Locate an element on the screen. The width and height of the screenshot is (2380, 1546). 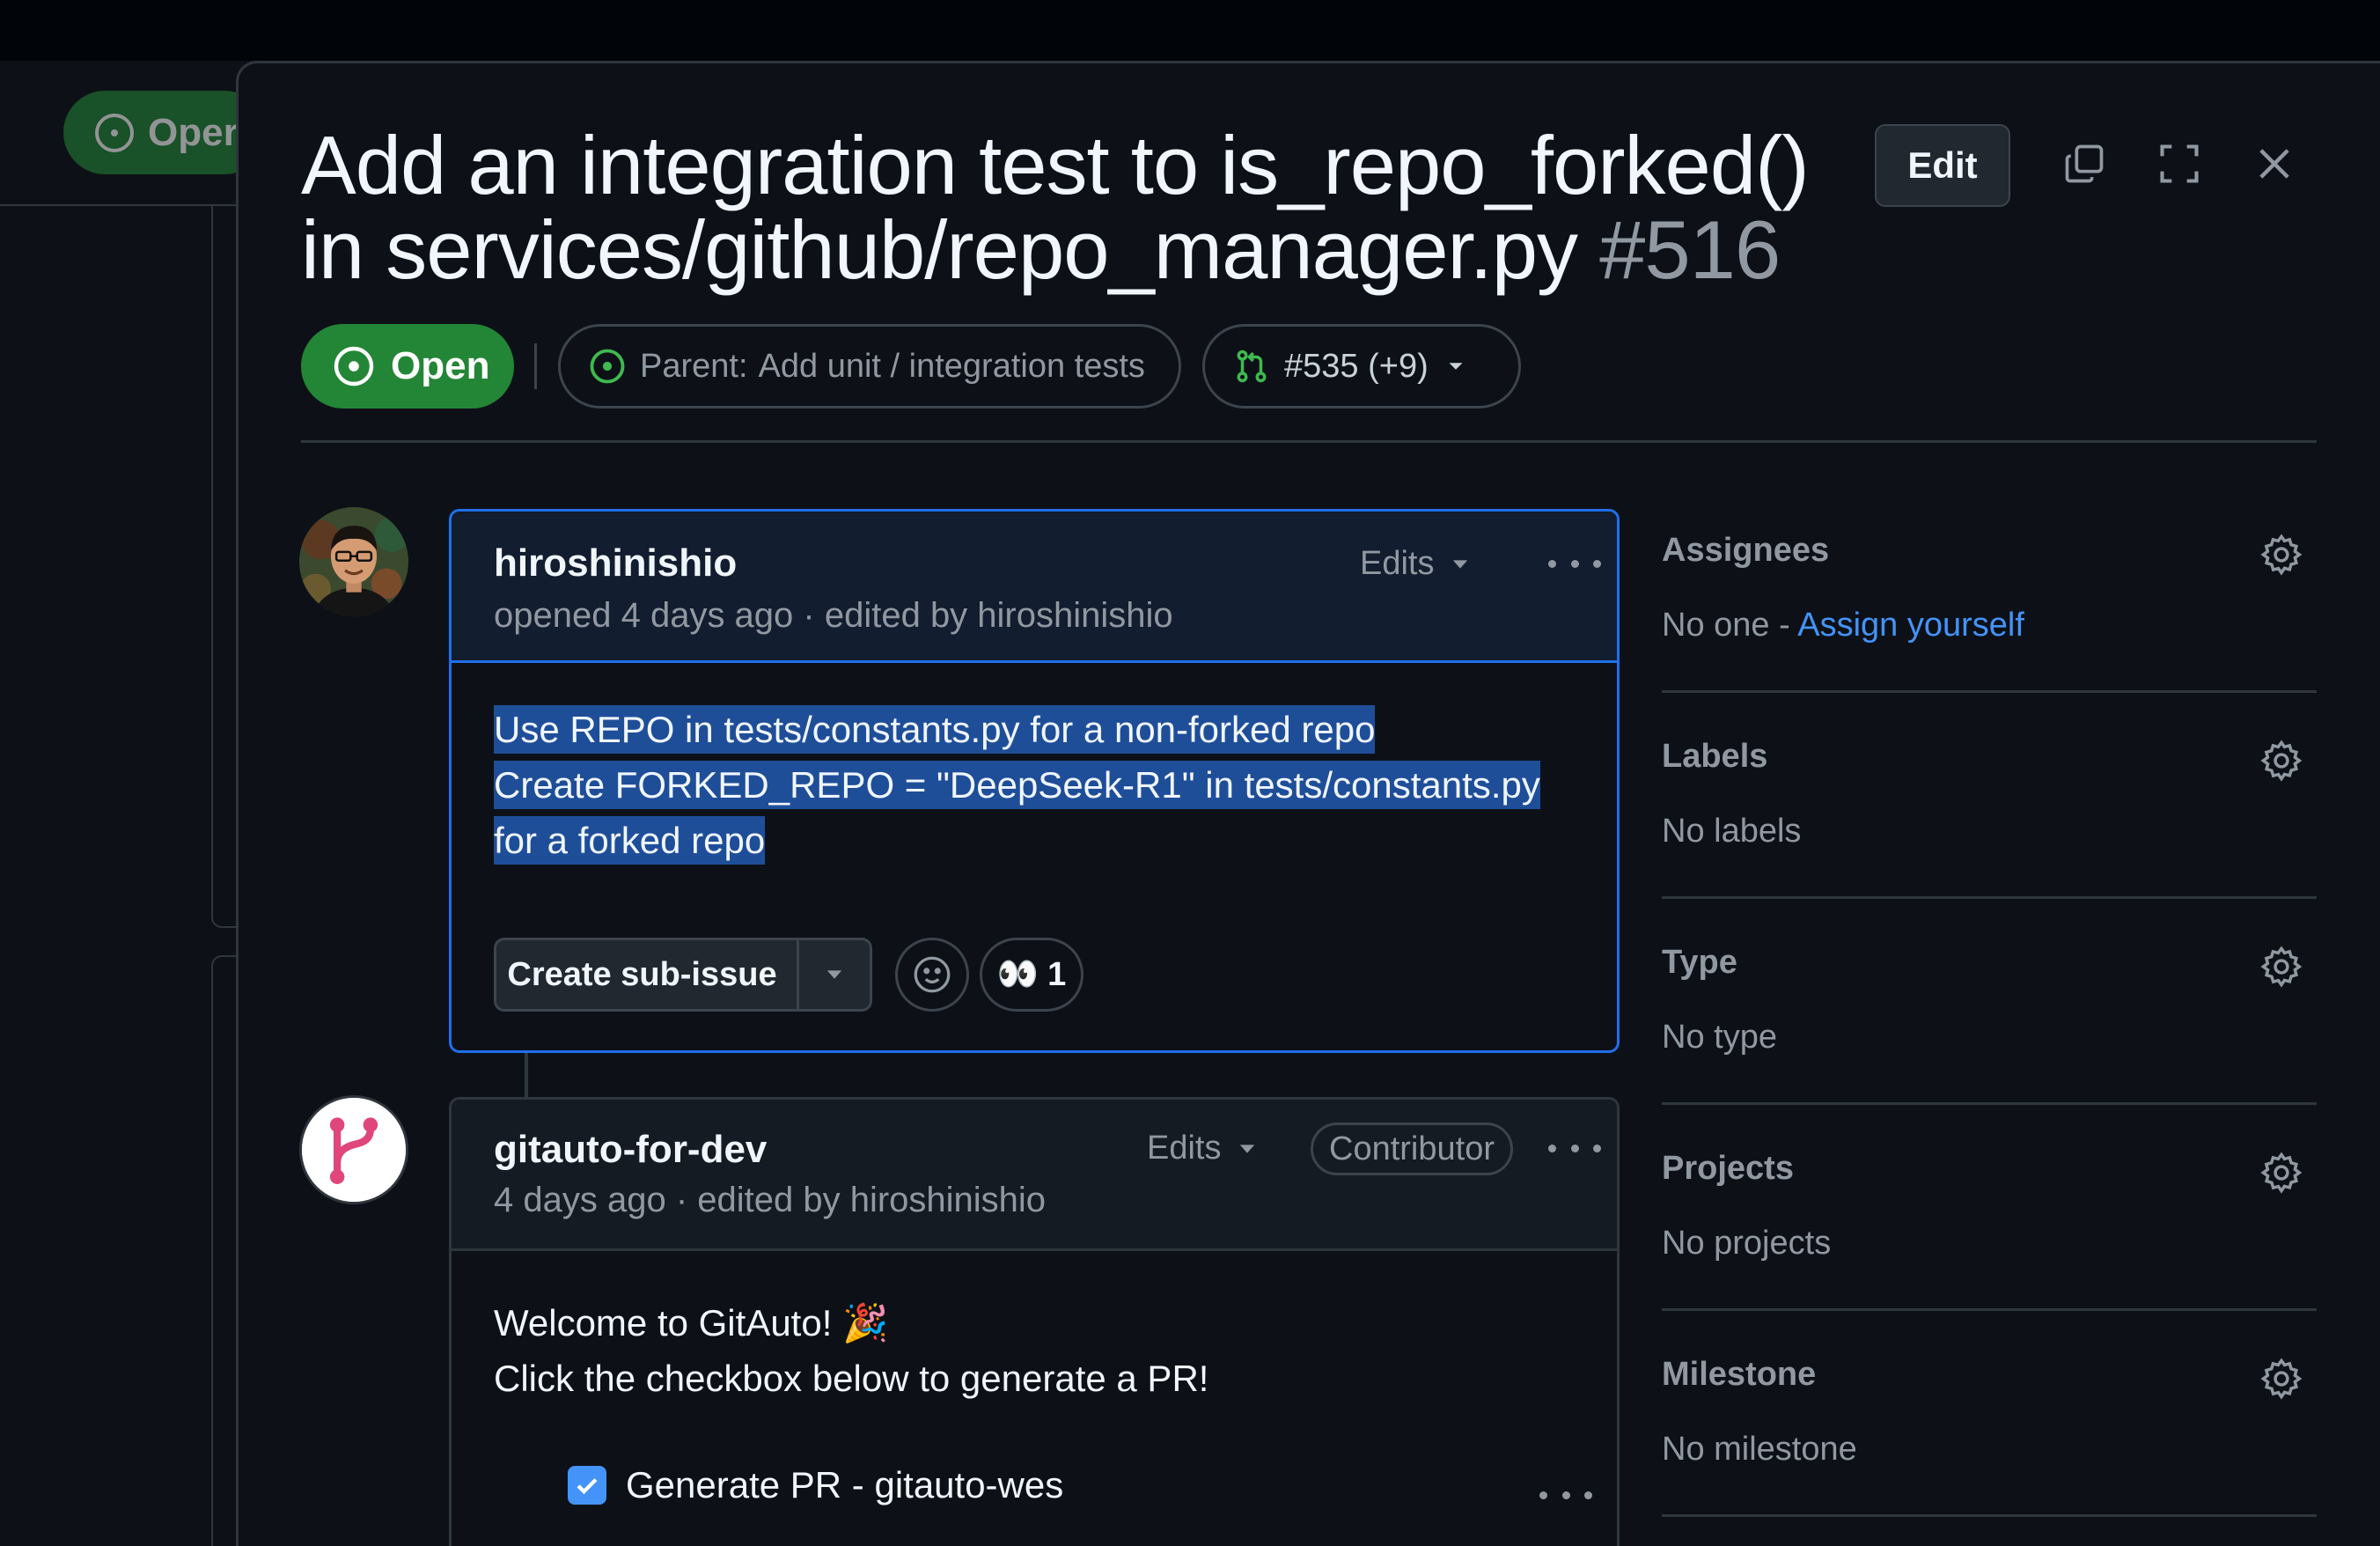
close-icon is located at coordinates (2274, 164).